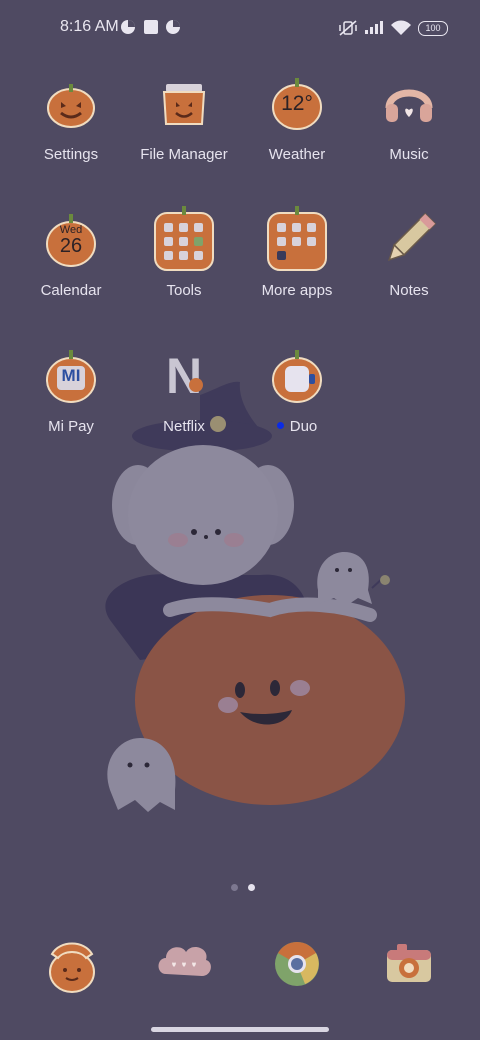 The width and height of the screenshot is (480, 1040). I want to click on phone-icon, so click(72, 964).